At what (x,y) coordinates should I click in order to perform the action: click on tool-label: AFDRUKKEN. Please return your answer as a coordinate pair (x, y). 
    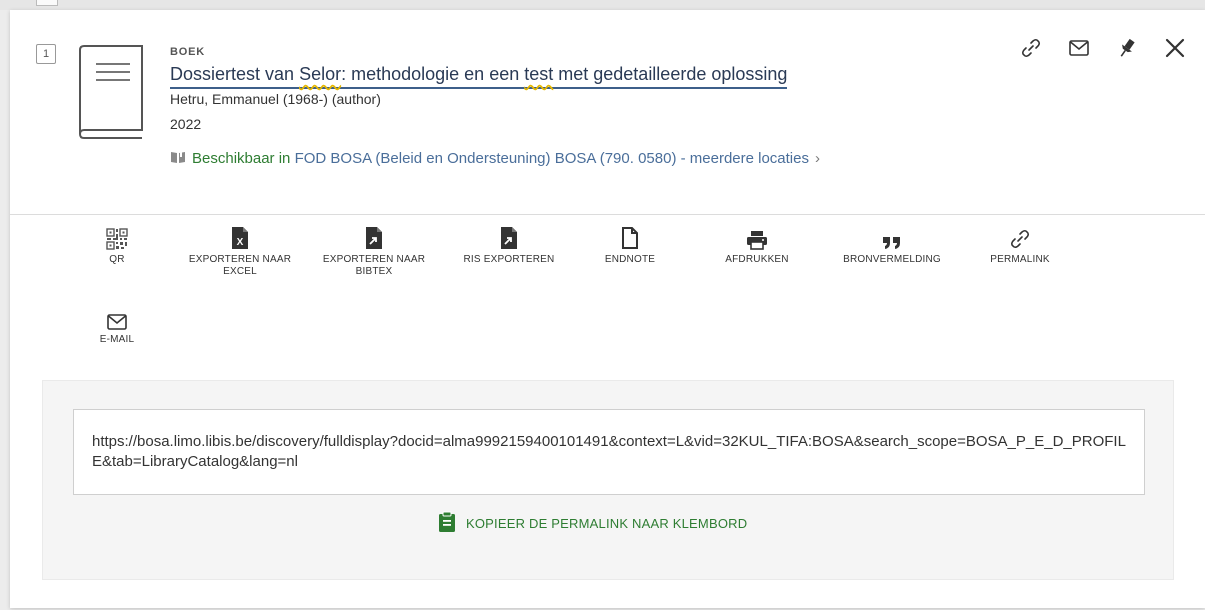
    Looking at the image, I should click on (757, 259).